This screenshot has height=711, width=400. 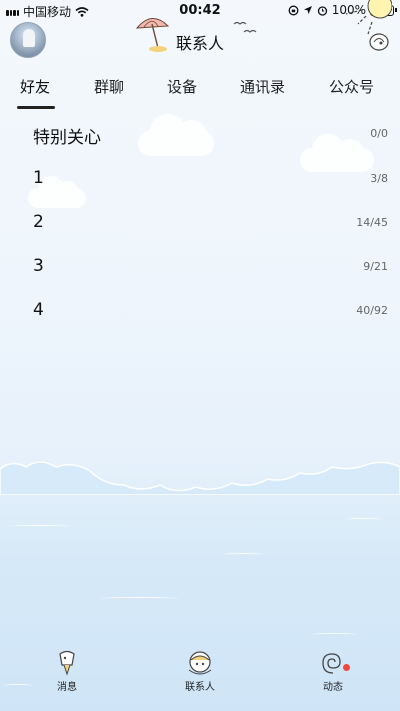 I want to click on friend-group-row: 1 3/8, so click(x=200, y=188).